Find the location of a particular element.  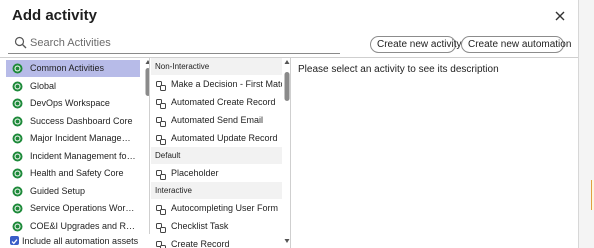

activity-item: Automated Update Record is located at coordinates (216, 138).